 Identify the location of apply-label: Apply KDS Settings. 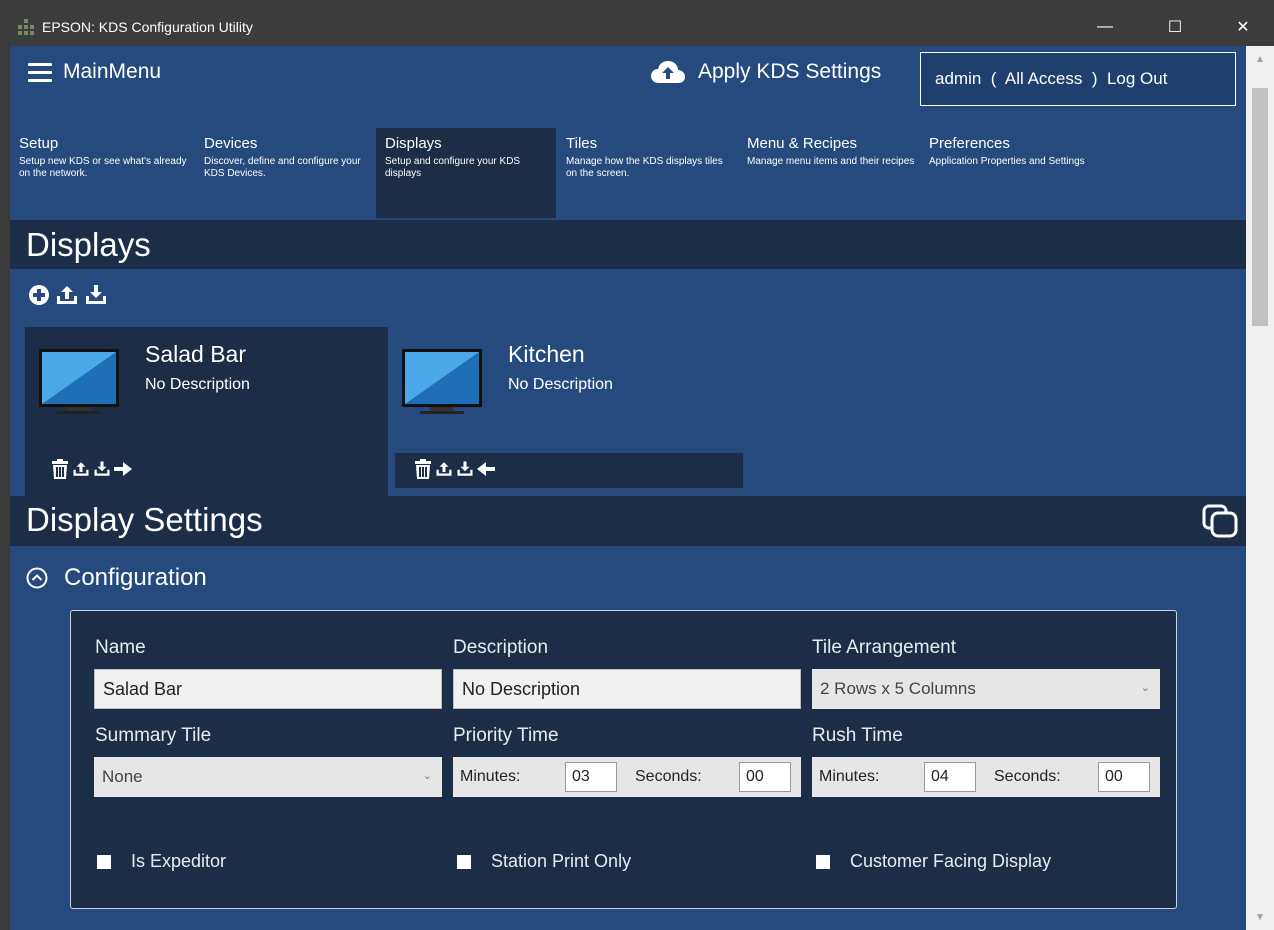
(790, 71).